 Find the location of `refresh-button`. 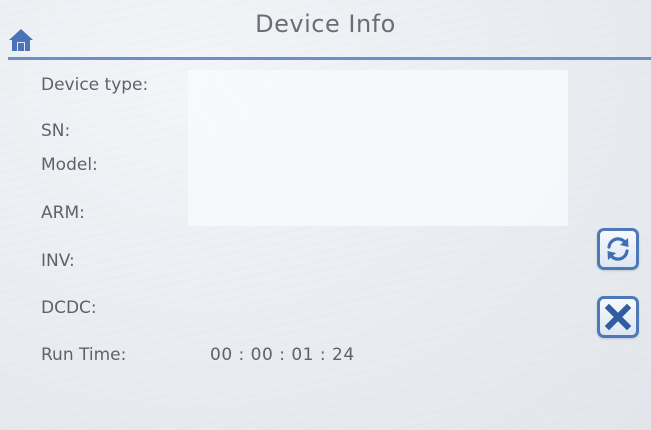

refresh-button is located at coordinates (618, 249).